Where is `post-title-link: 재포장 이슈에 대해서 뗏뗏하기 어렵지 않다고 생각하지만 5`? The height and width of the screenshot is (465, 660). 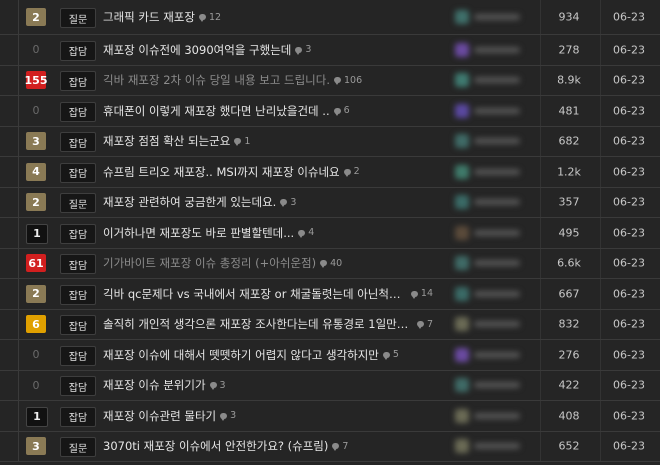
post-title-link: 재포장 이슈에 대해서 뗏뗏하기 어렵지 않다고 생각하지만 5 is located at coordinates (251, 355).